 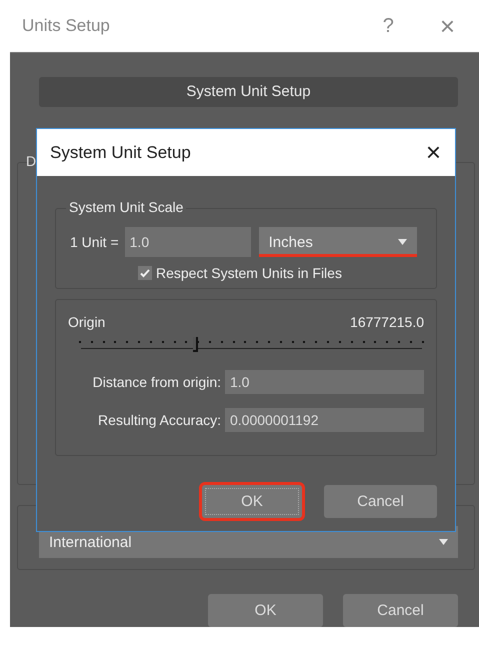 I want to click on checkbox, so click(x=145, y=273).